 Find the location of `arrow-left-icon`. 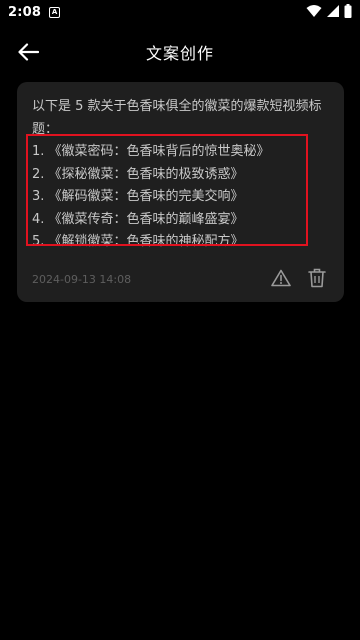

arrow-left-icon is located at coordinates (28, 52).